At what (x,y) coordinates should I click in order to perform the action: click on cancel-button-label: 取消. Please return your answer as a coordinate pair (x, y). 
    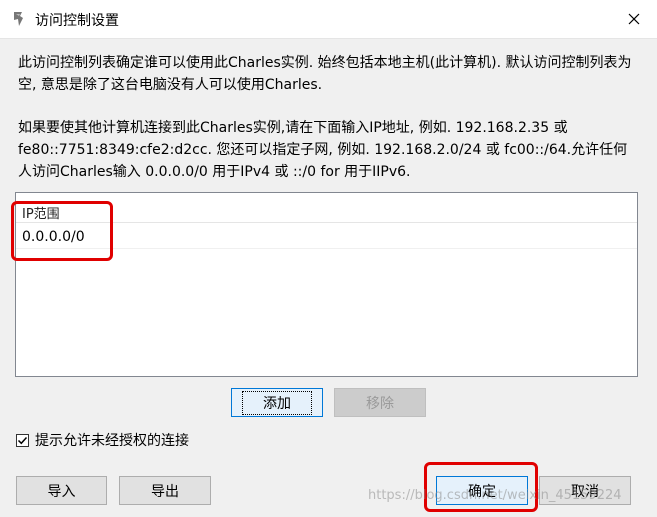
    Looking at the image, I should click on (585, 491).